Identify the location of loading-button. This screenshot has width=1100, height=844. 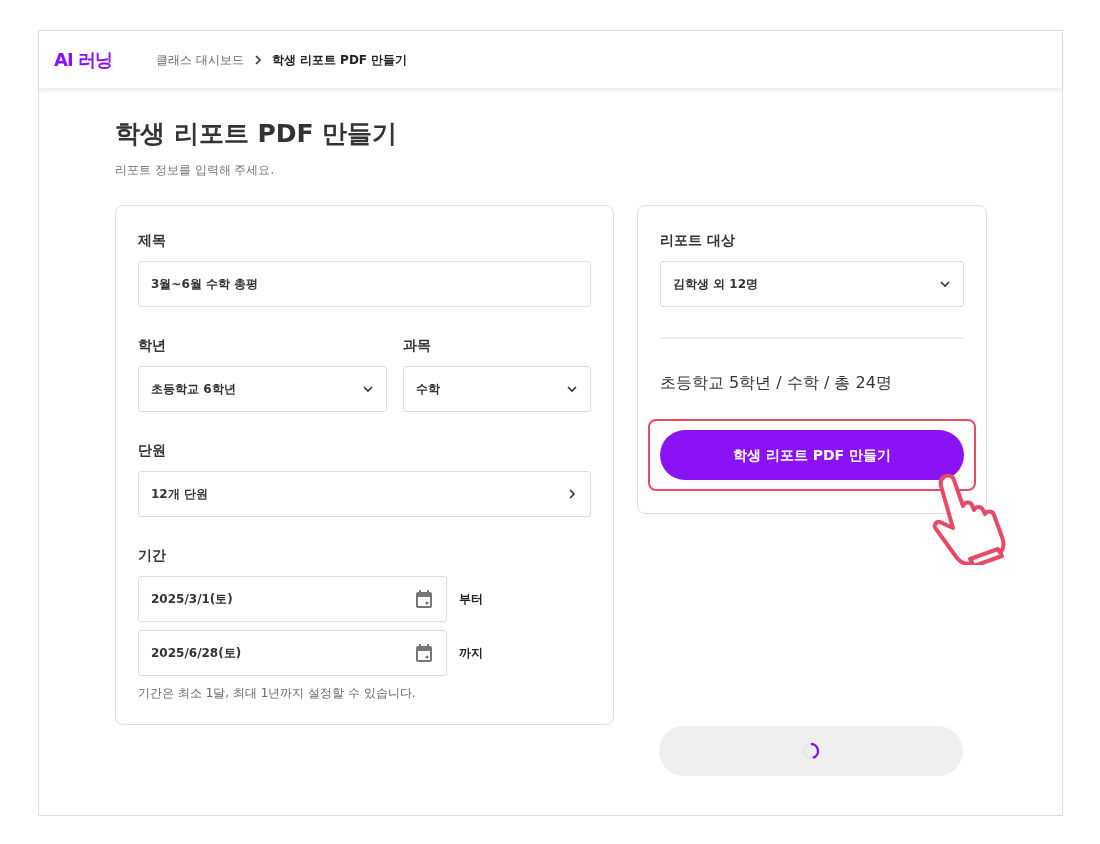
(811, 751).